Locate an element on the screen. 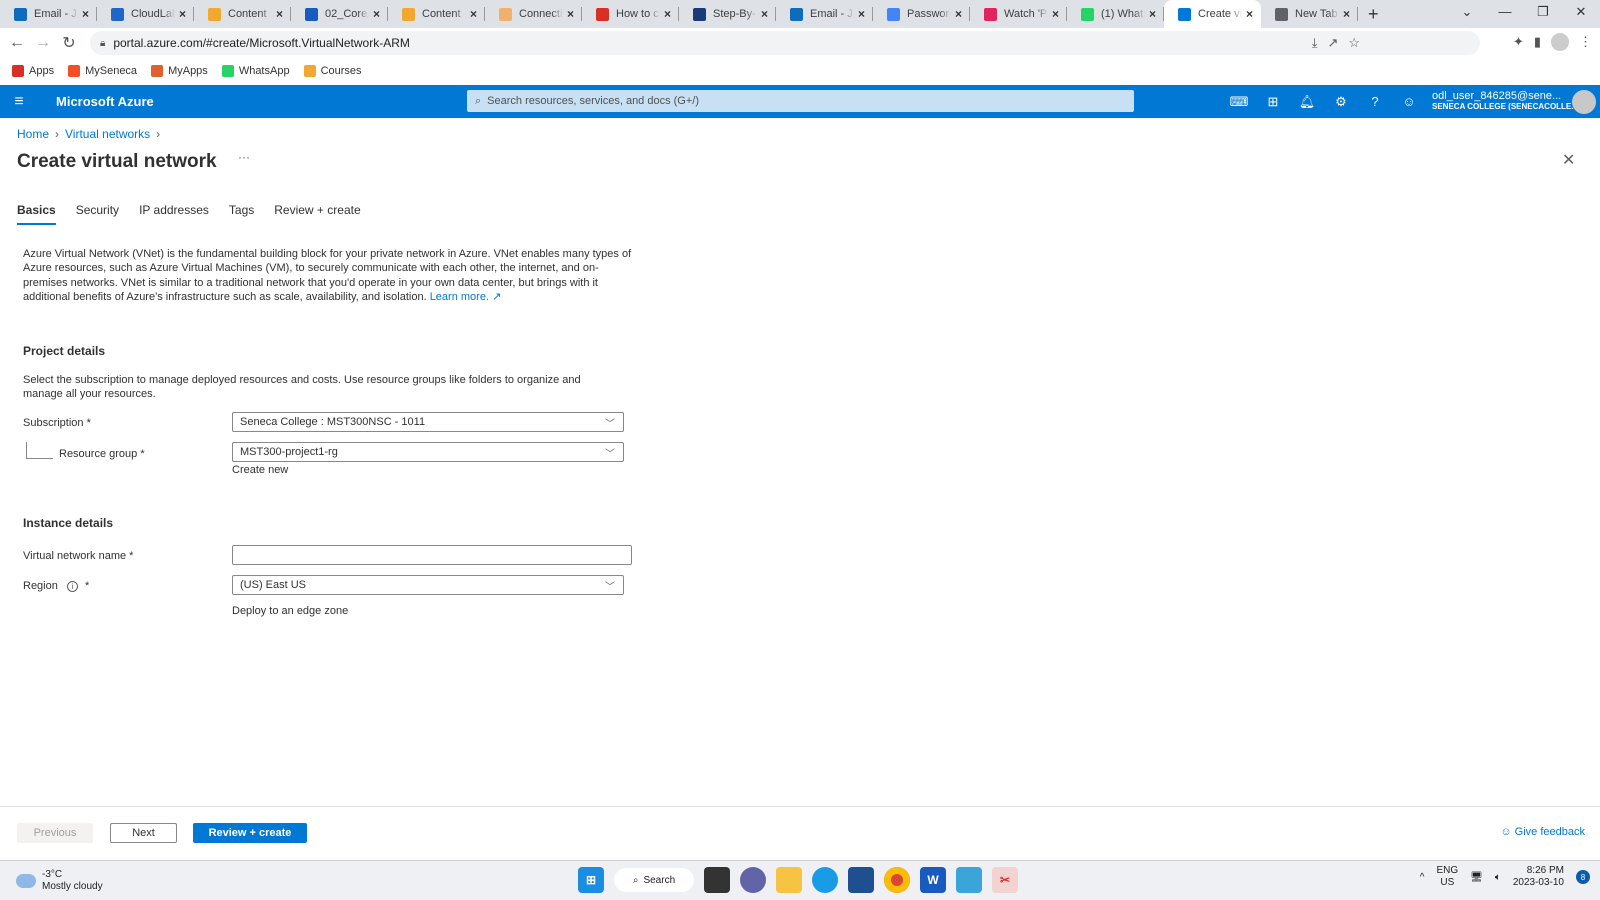 The image size is (1600, 900). vnet-name-input is located at coordinates (432, 555).